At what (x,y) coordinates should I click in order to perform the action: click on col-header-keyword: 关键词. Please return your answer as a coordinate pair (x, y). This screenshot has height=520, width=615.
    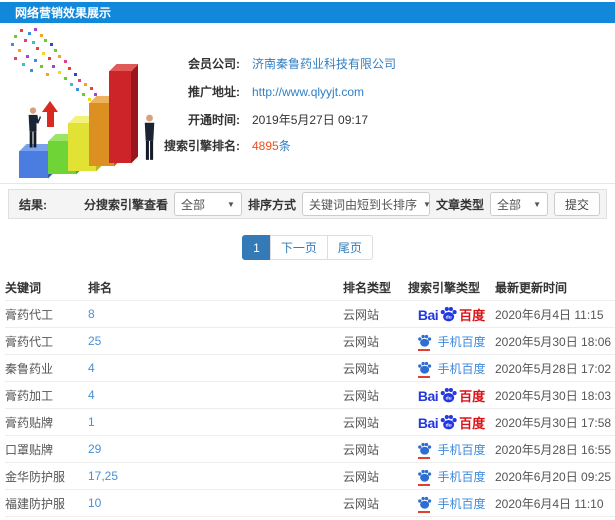
    Looking at the image, I should click on (23, 287).